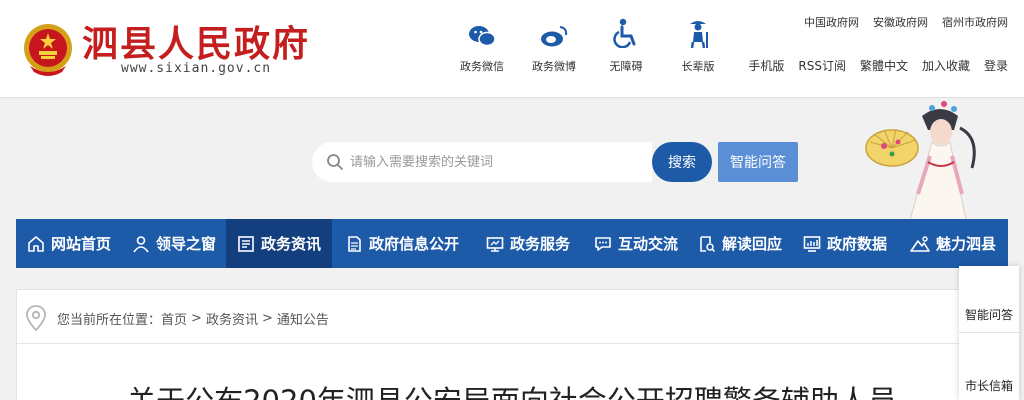 The height and width of the screenshot is (400, 1024). I want to click on nav-item-services: 政务服务, so click(528, 243).